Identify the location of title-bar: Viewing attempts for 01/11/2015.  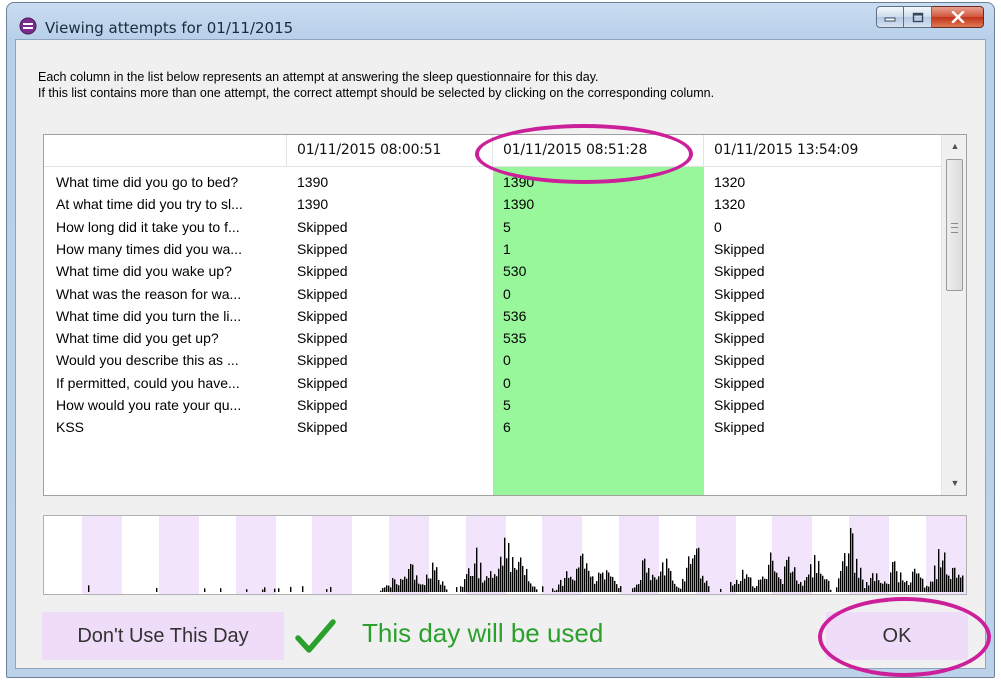
(500, 21).